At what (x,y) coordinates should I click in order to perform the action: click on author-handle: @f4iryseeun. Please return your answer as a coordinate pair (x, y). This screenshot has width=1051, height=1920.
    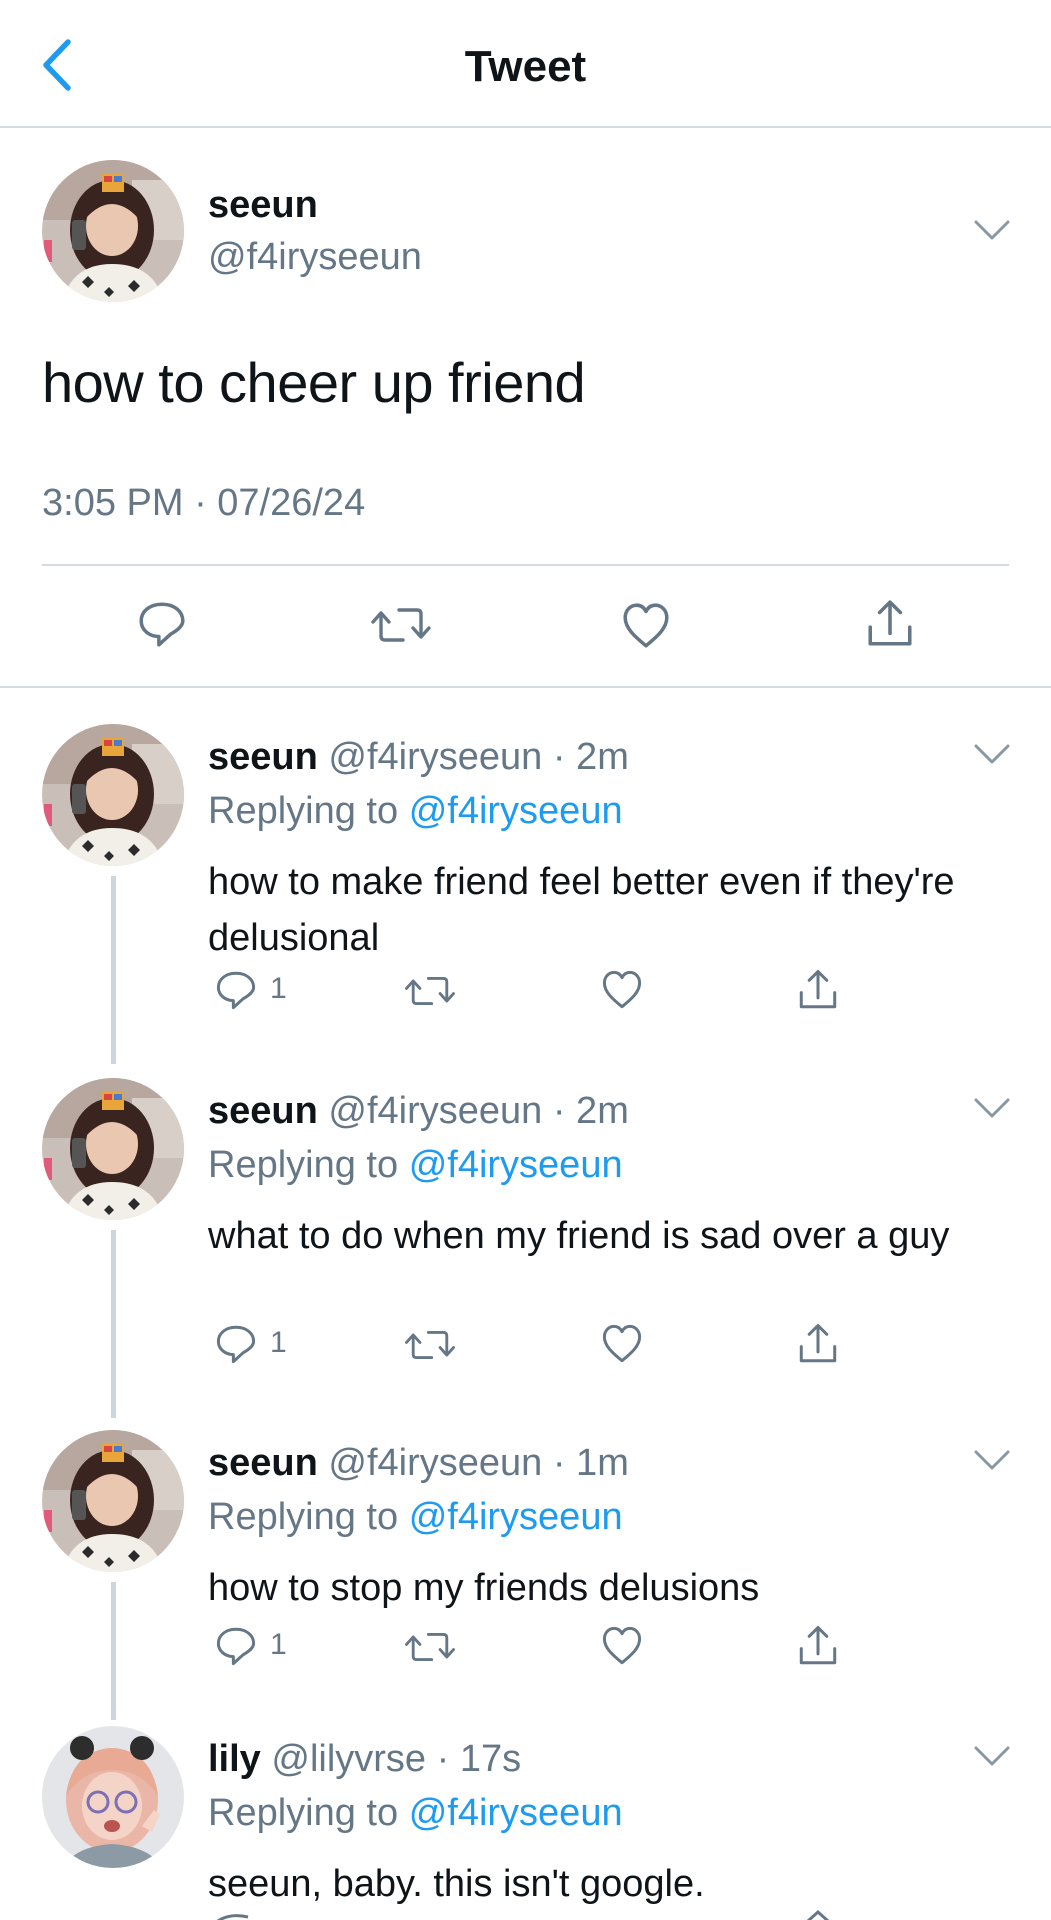
    Looking at the image, I should click on (315, 257).